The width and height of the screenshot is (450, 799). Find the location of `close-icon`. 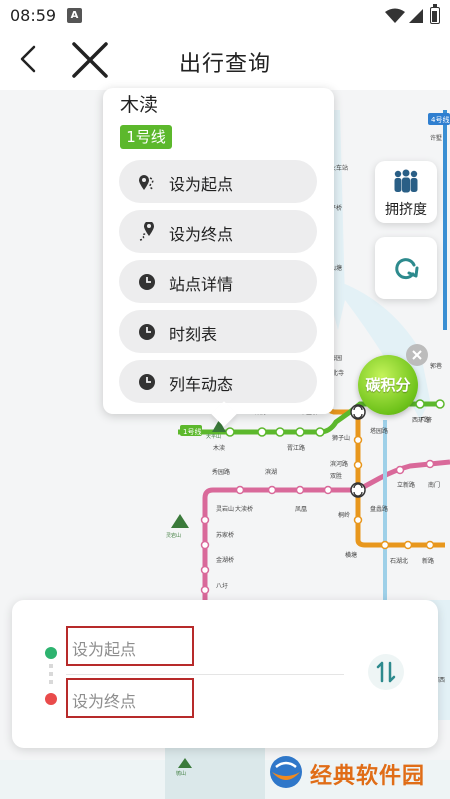

close-icon is located at coordinates (417, 355).